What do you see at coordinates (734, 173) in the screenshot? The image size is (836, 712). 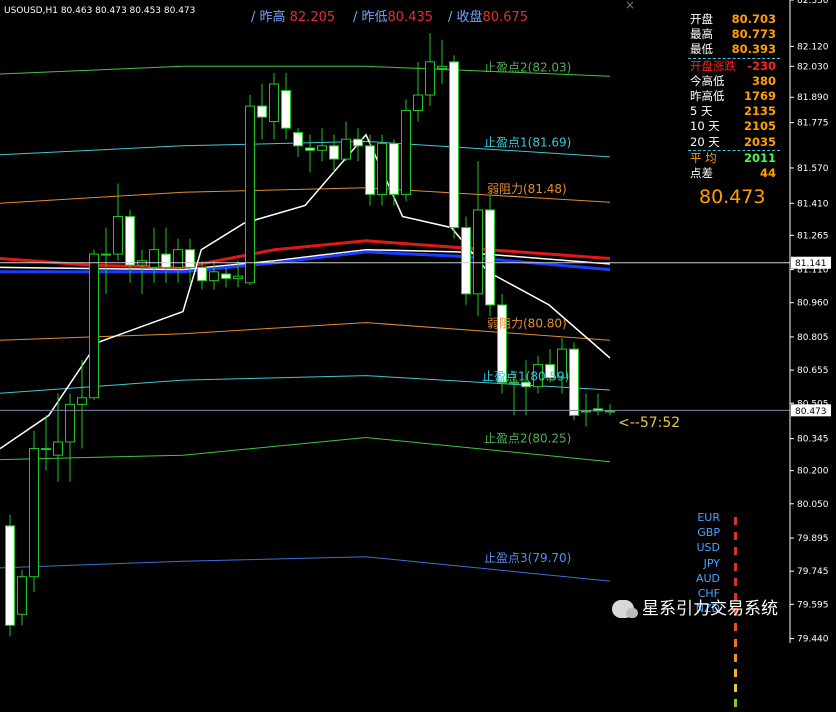 I see `stats-row: 点差 44` at bounding box center [734, 173].